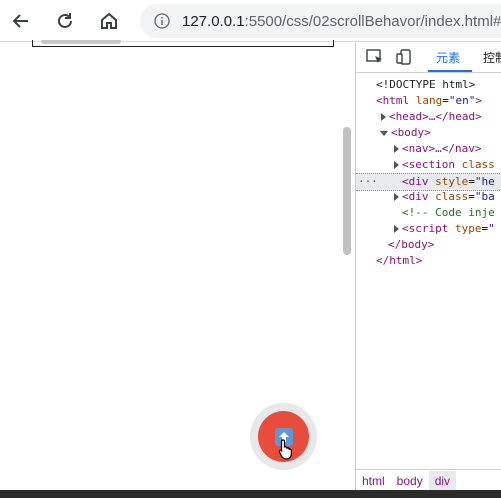  I want to click on back-arrow-icon, so click(20, 21).